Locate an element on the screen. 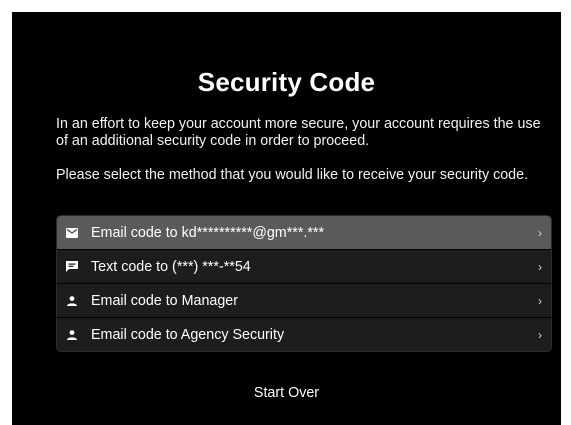  option-label: Text code to (***) ***-**54 is located at coordinates (171, 266).